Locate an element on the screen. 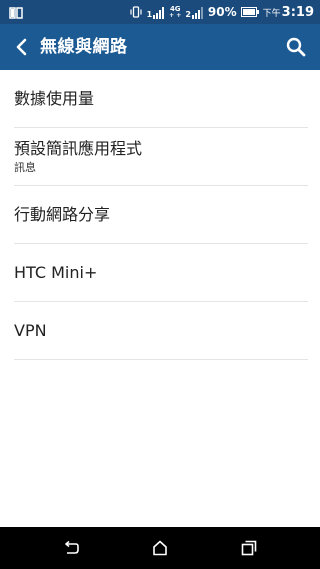 This screenshot has width=320, height=569. back-icon is located at coordinates (71, 548).